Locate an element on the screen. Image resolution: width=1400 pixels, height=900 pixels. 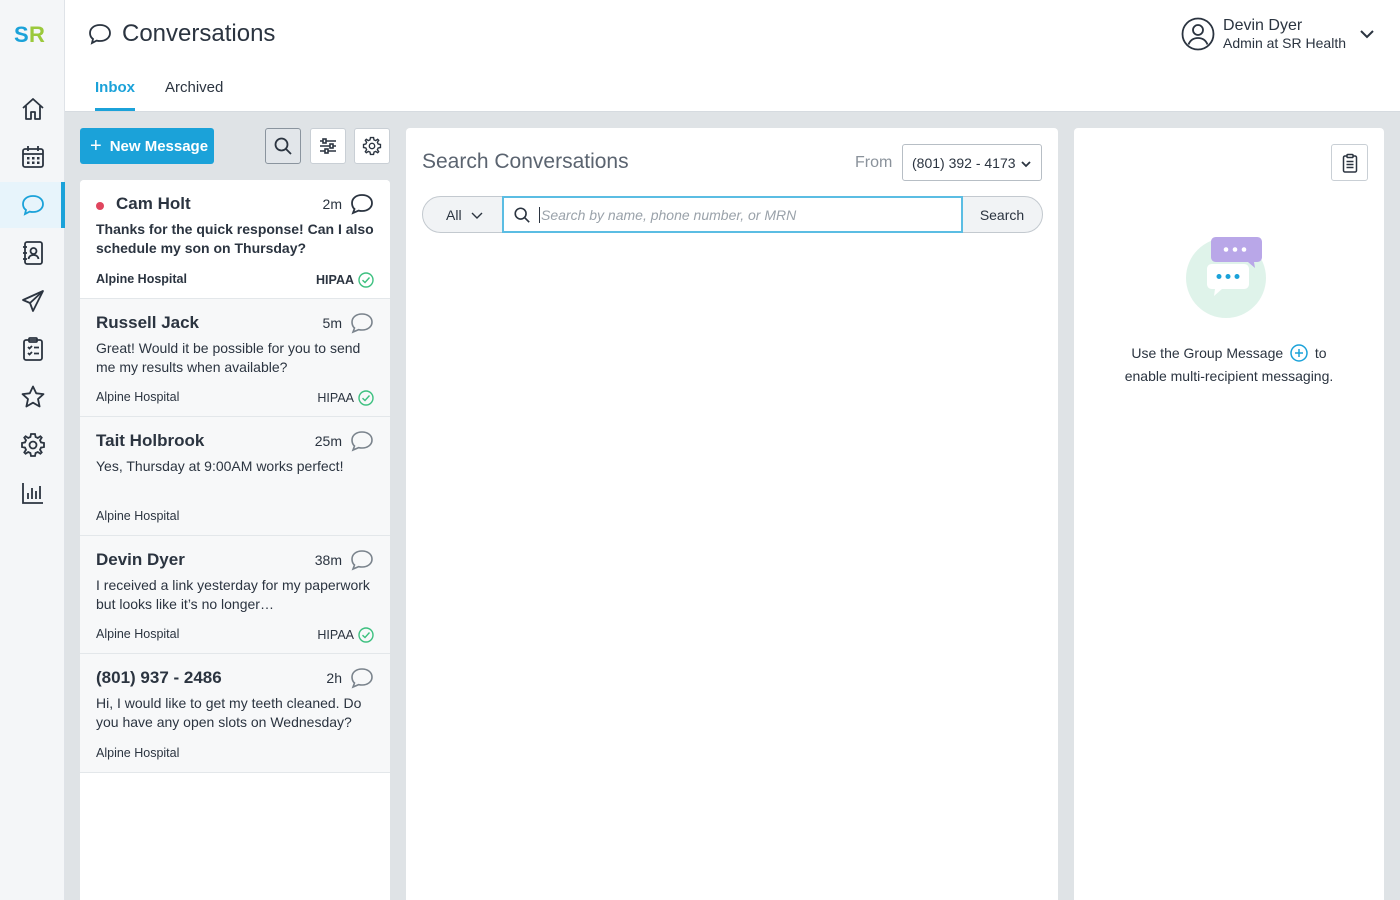
search-toggle-button is located at coordinates (283, 146).